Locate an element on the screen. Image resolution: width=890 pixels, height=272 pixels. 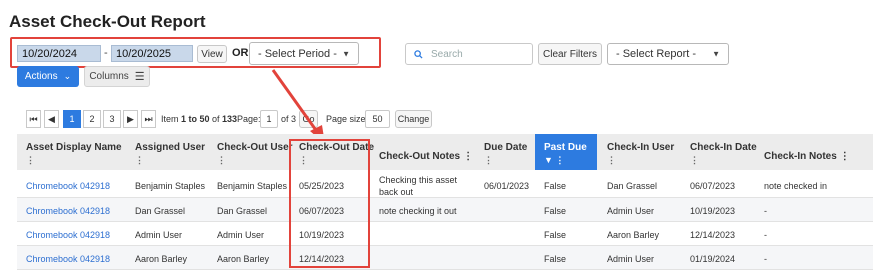
column-header-asset: Asset Display Name ⋮ is located at coordinates (74, 154).